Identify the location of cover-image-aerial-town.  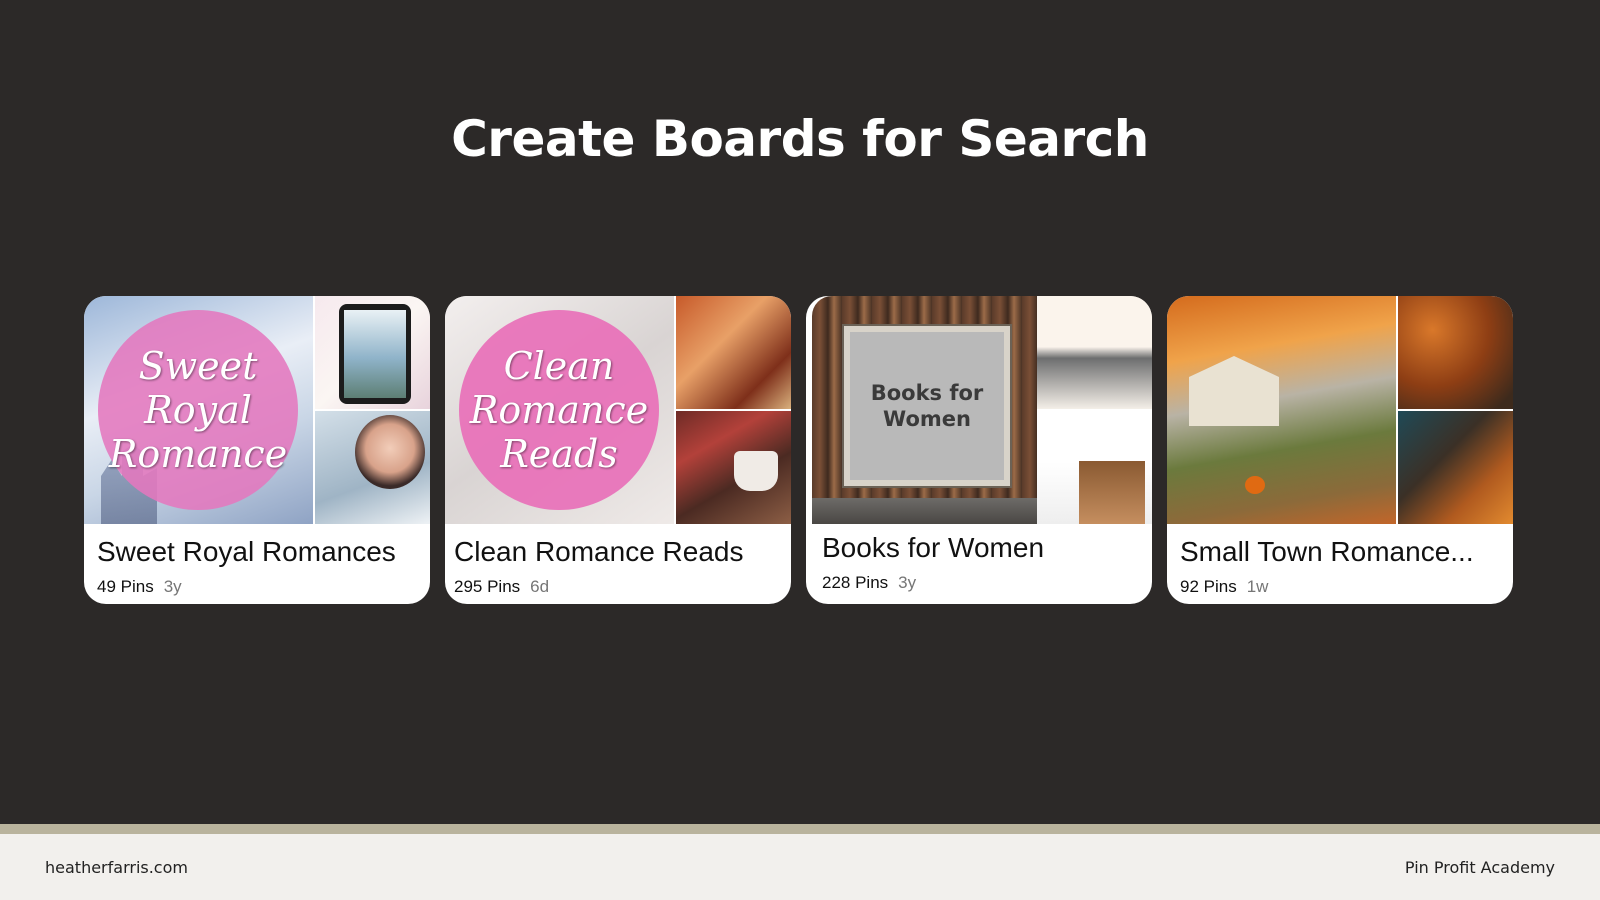
(1455, 352).